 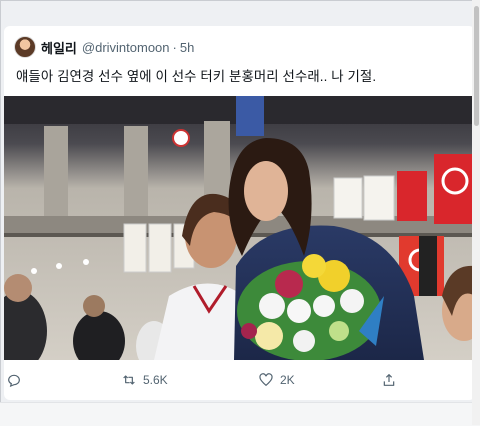 What do you see at coordinates (14, 381) in the screenshot?
I see `reply-icon` at bounding box center [14, 381].